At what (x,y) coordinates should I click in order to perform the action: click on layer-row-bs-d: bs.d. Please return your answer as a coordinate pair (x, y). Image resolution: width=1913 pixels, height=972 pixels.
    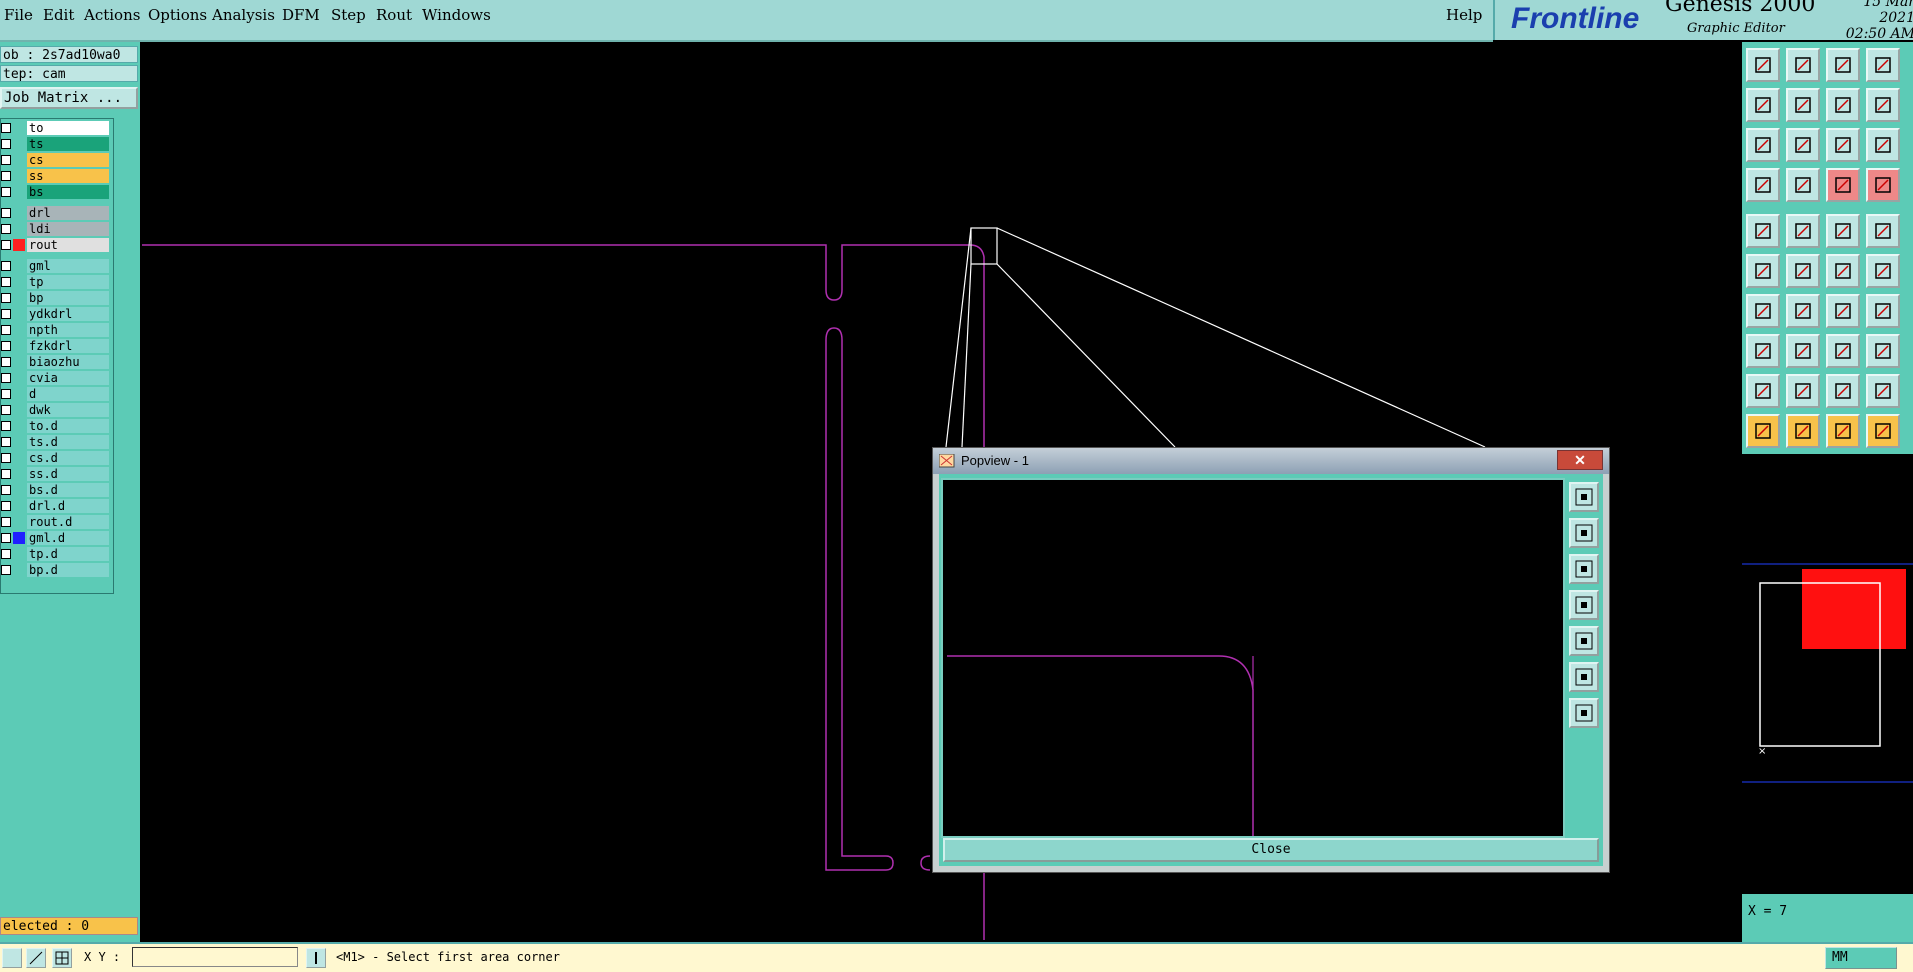
    Looking at the image, I should click on (56, 490).